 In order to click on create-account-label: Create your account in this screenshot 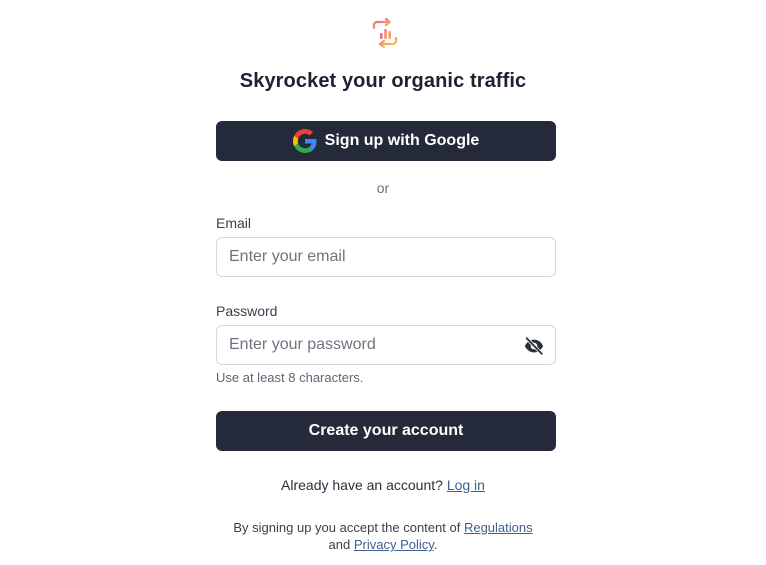, I will do `click(386, 430)`.